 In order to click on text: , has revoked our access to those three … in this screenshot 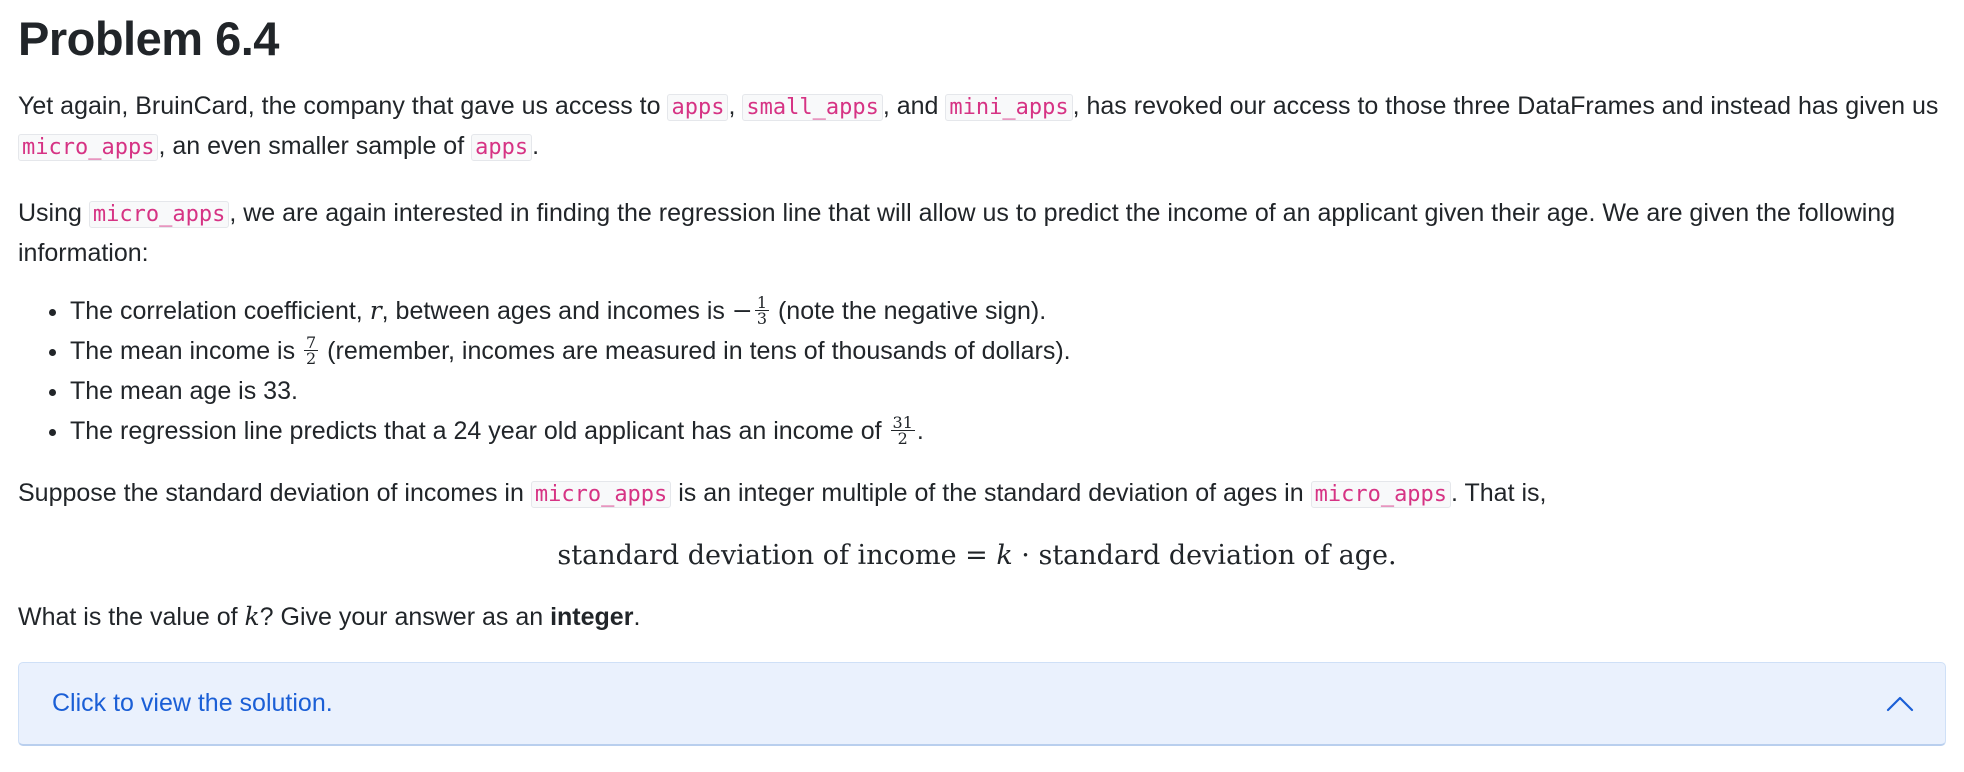, I will do `click(1505, 106)`.